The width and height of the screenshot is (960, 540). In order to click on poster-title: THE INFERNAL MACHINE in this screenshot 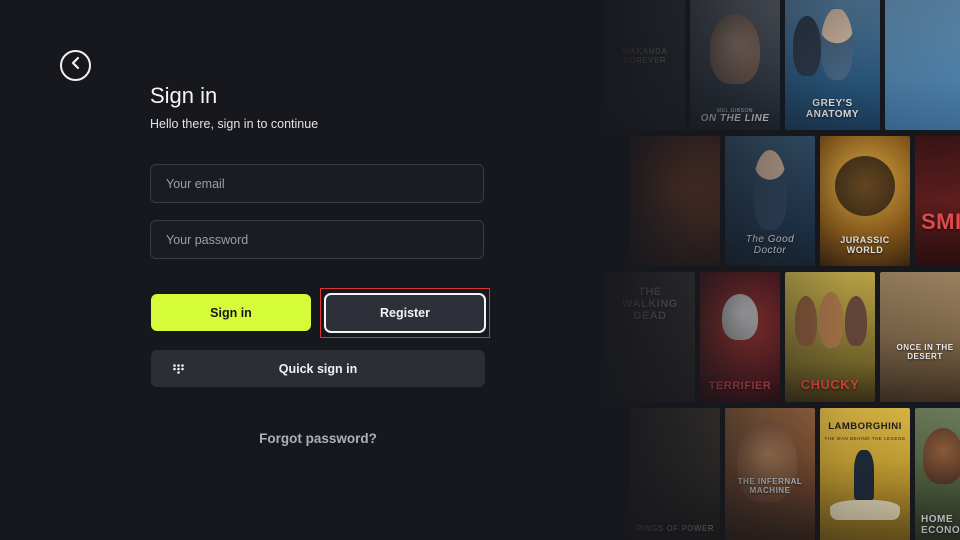, I will do `click(770, 486)`.